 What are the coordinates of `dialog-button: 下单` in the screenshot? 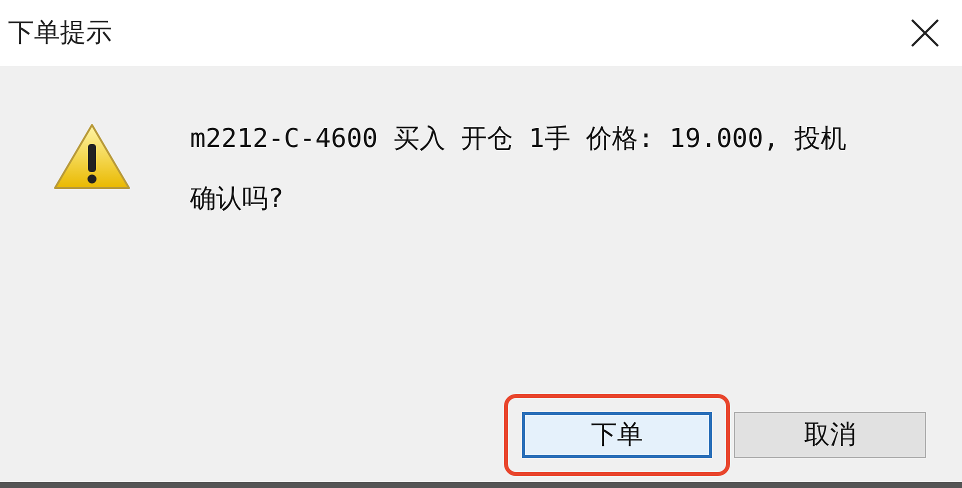 It's located at (617, 435).